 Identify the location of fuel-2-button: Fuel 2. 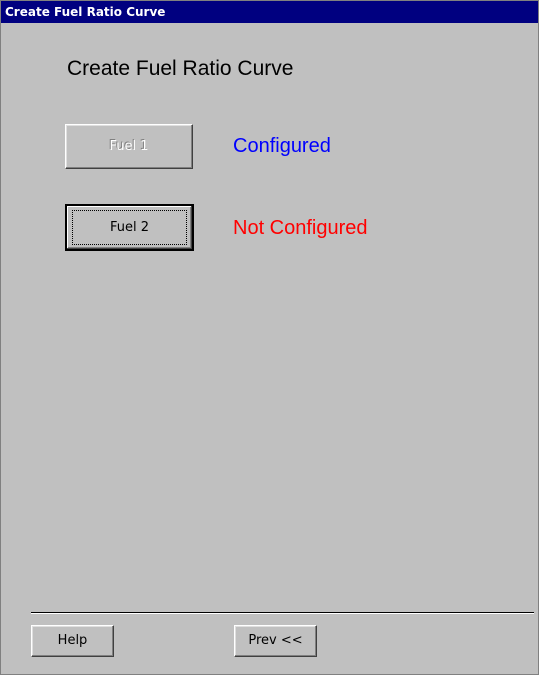
(129, 227).